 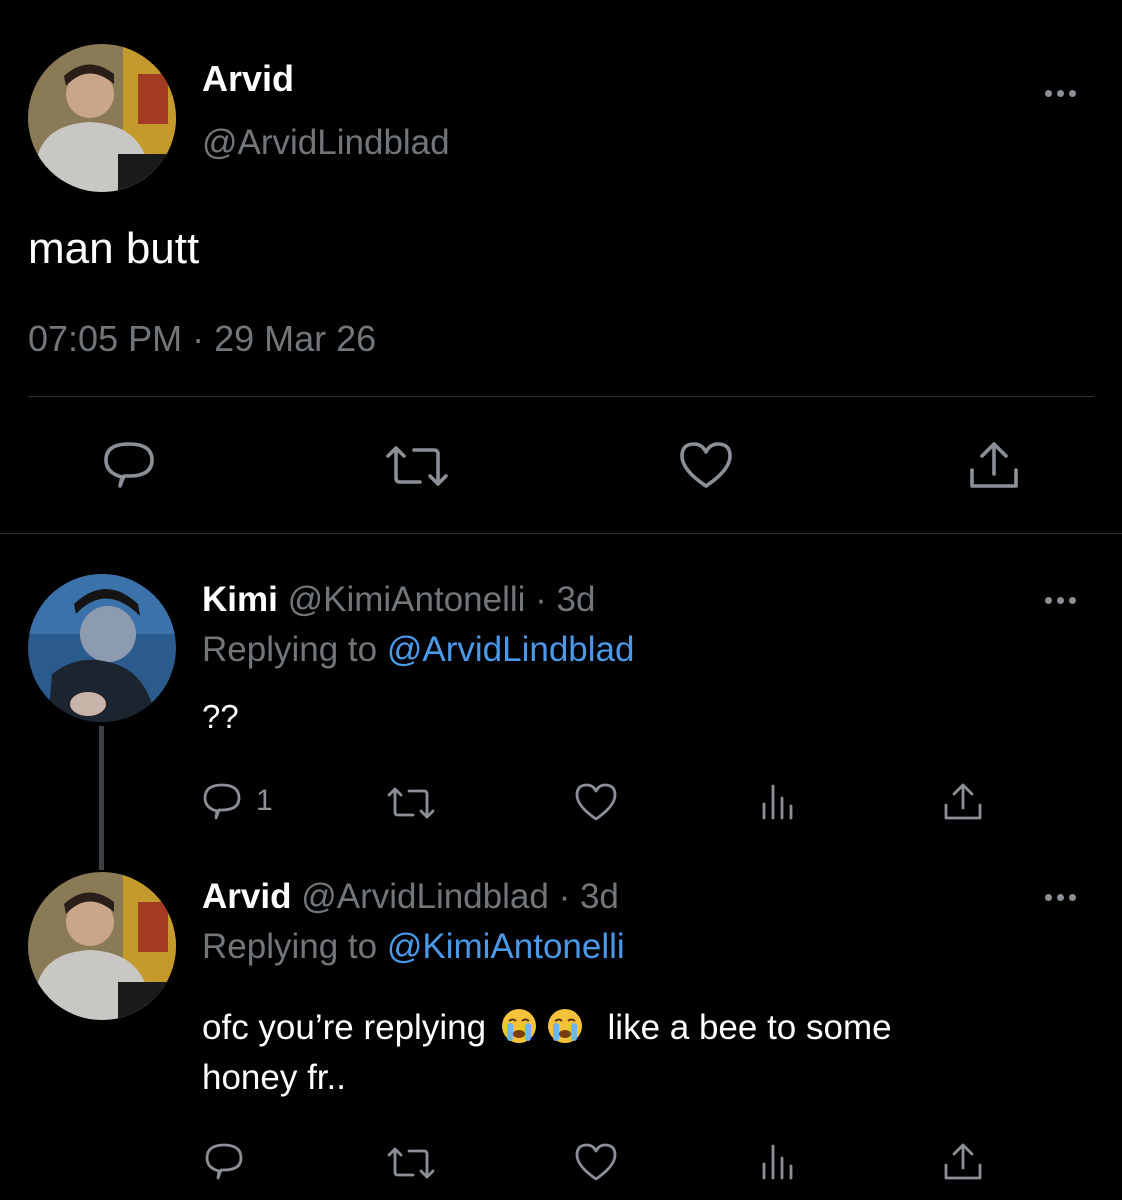 I want to click on author-handle: @KimiAntonelli, so click(x=407, y=599).